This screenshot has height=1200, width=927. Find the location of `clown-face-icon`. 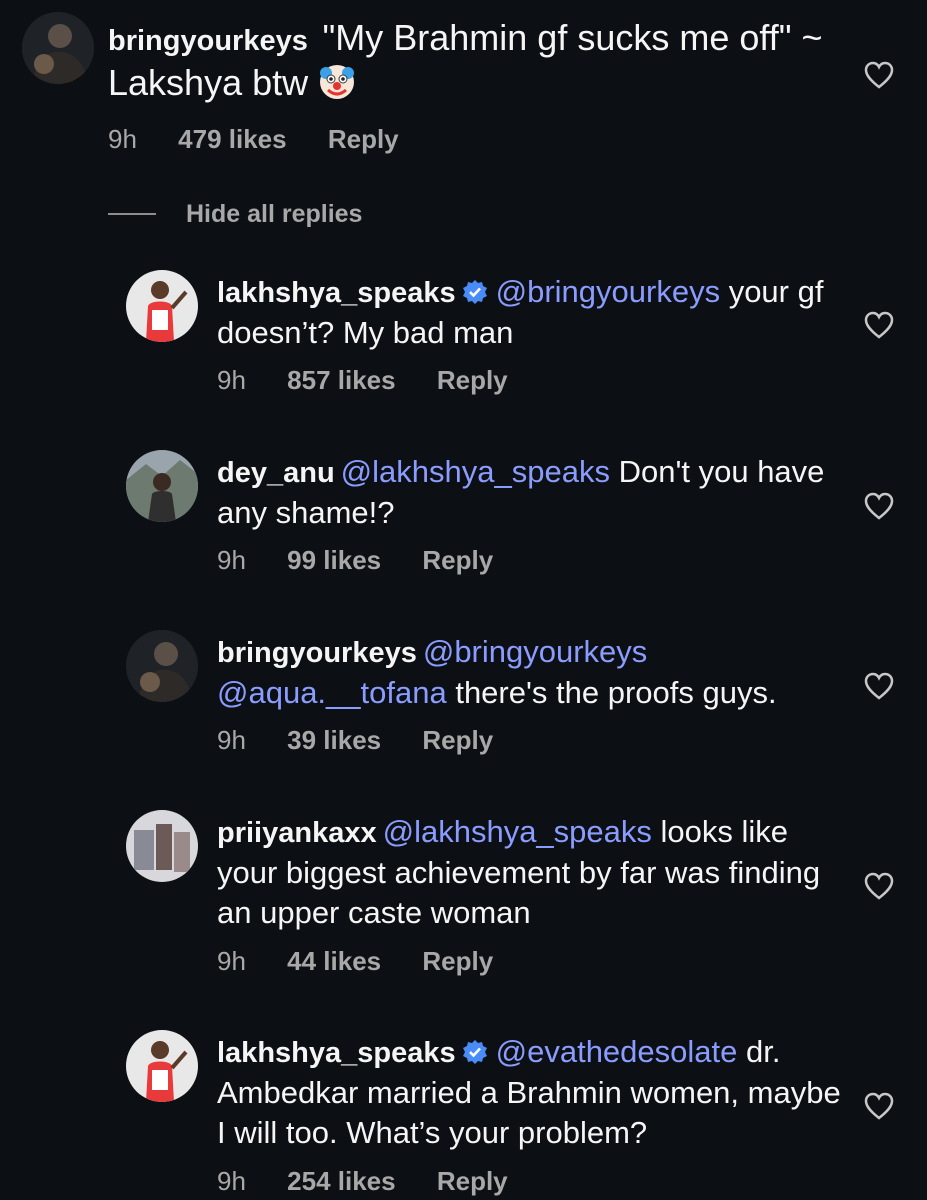

clown-face-icon is located at coordinates (337, 83).